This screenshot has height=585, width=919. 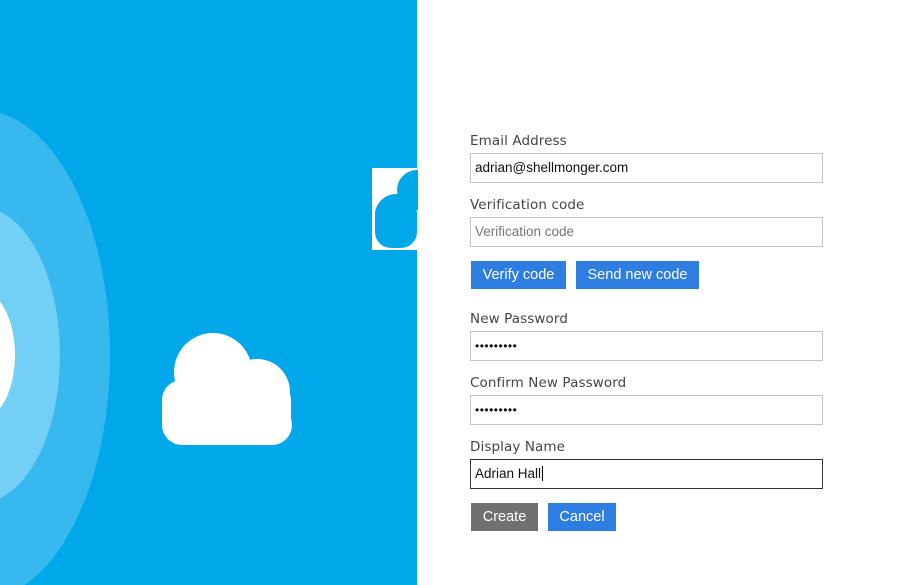 I want to click on edge-cloud-icon, so click(x=395, y=209).